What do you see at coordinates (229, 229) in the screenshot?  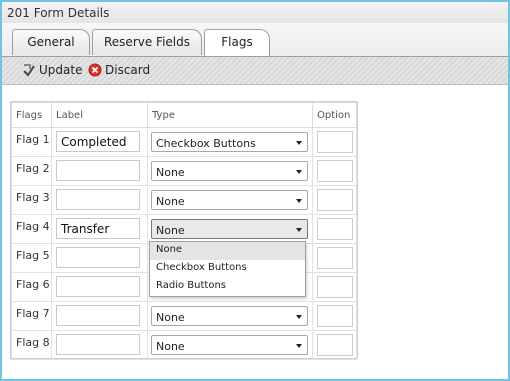 I see `type-select-open: None` at bounding box center [229, 229].